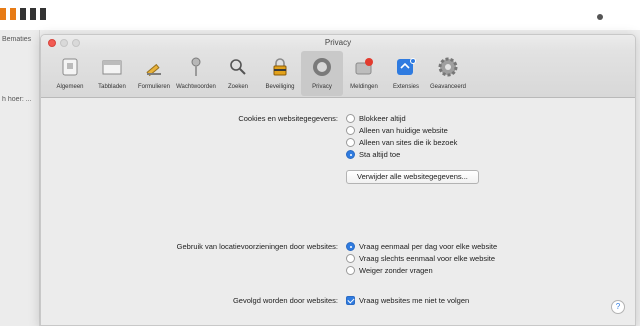 The width and height of the screenshot is (640, 326). What do you see at coordinates (396, 270) in the screenshot?
I see `option-label: Weiger zonder vragen` at bounding box center [396, 270].